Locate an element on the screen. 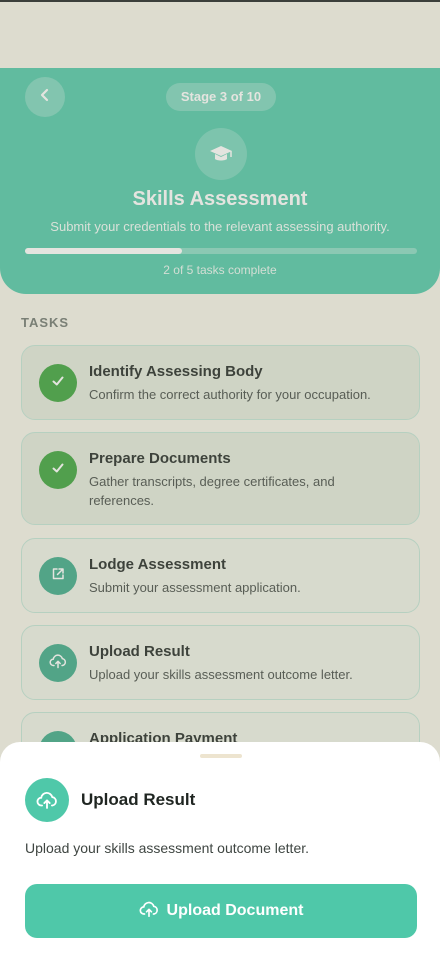 This screenshot has height=961, width=440. upload-document-button: Upload Document is located at coordinates (221, 911).